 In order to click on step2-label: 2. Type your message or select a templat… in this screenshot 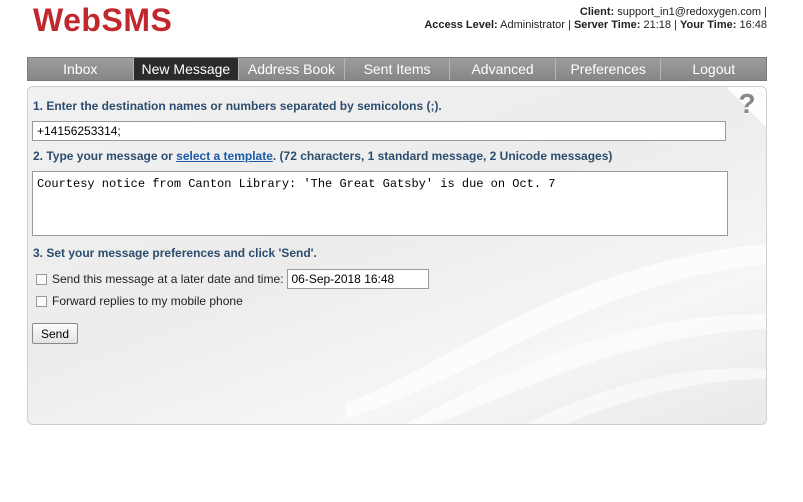, I will do `click(322, 156)`.